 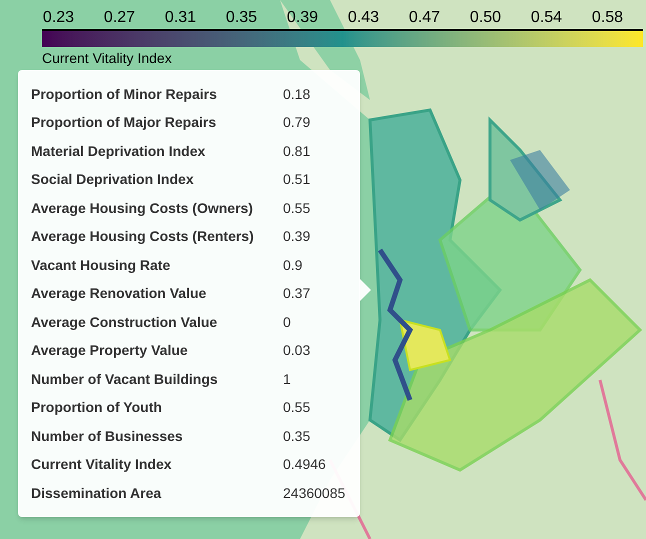 I want to click on attribute-label: Dissemination Area, so click(x=96, y=493).